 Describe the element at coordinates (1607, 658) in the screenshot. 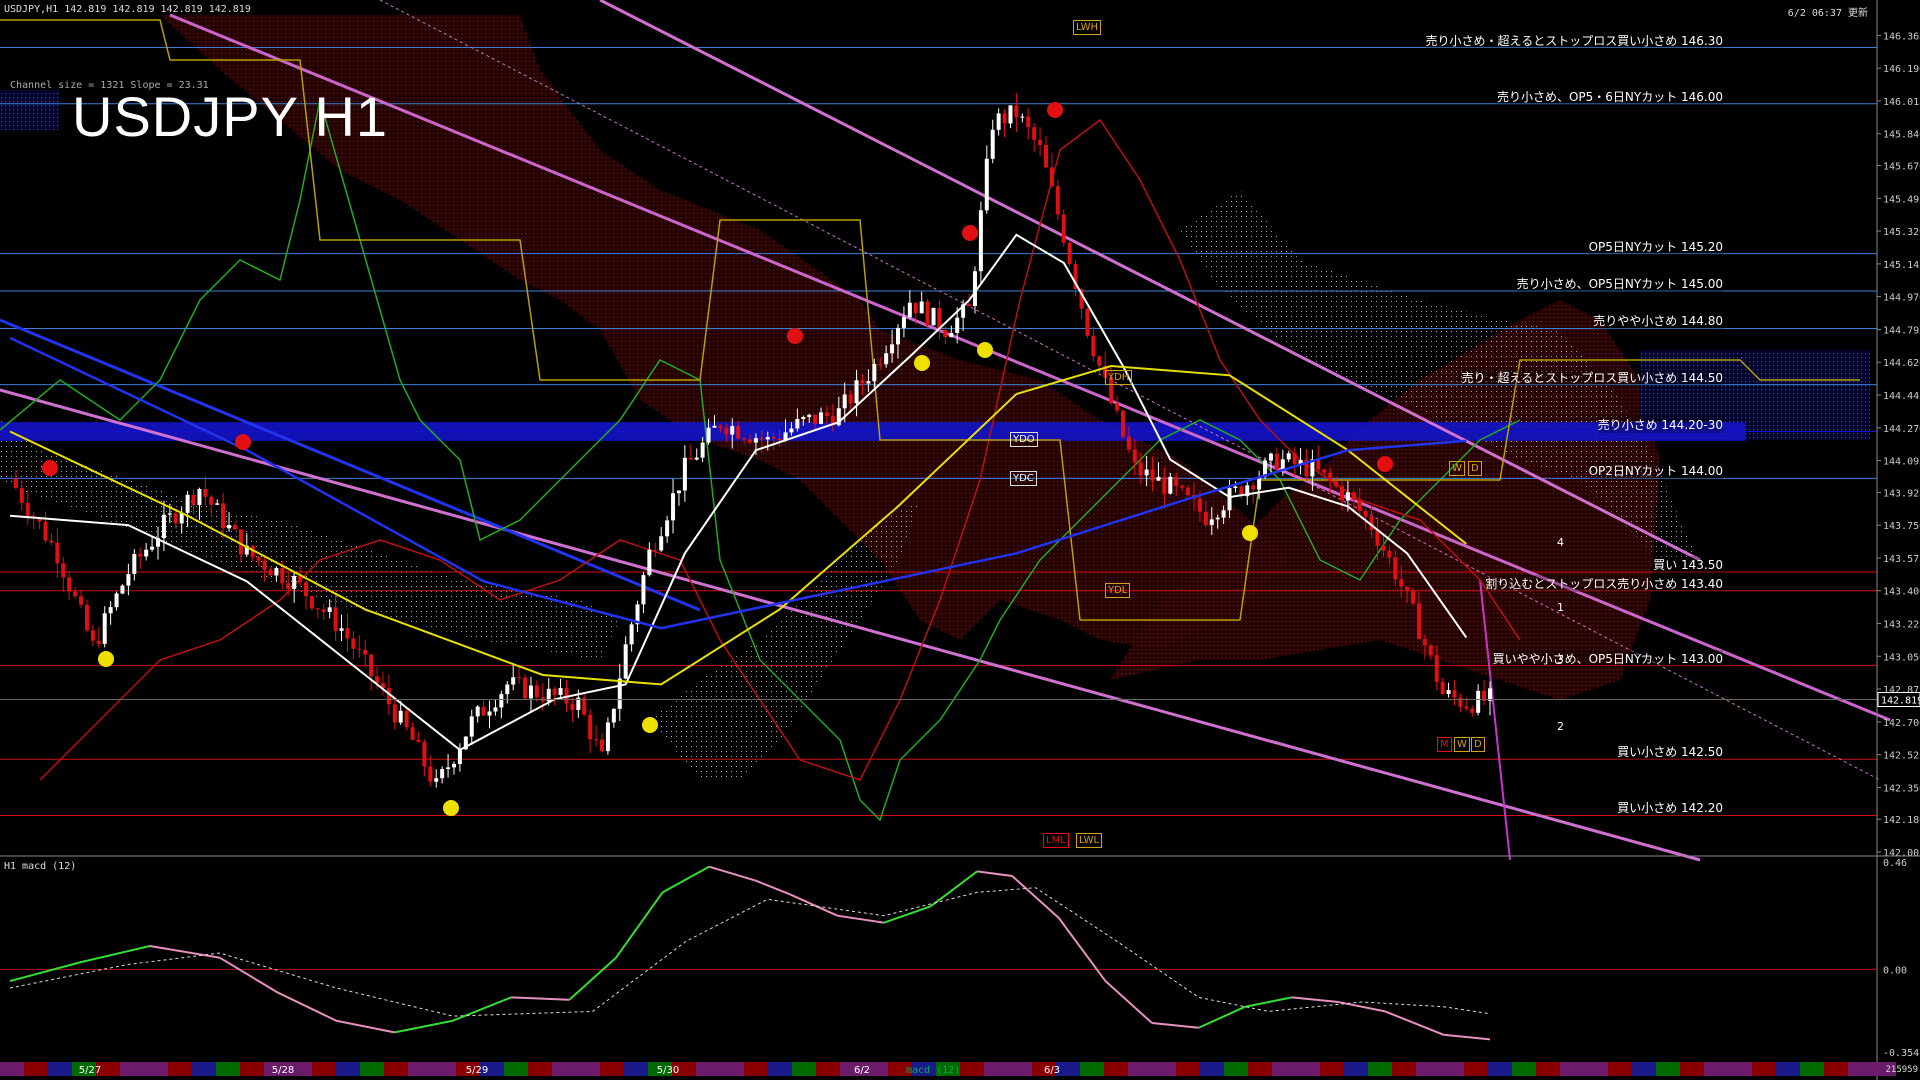

I see `price-level-label: 買いやや小さめ、OP5日NYカット 143.00` at that location.